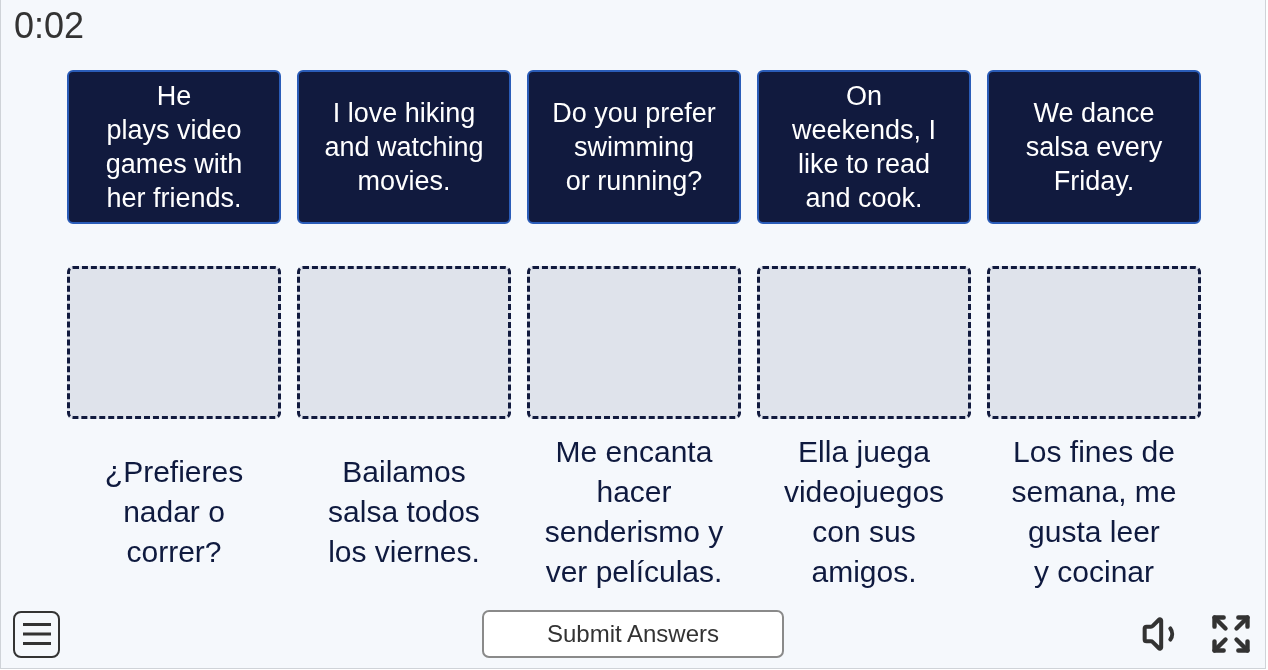  Describe the element at coordinates (1094, 147) in the screenshot. I see `phrase-card: We dance salsa every Friday.` at that location.